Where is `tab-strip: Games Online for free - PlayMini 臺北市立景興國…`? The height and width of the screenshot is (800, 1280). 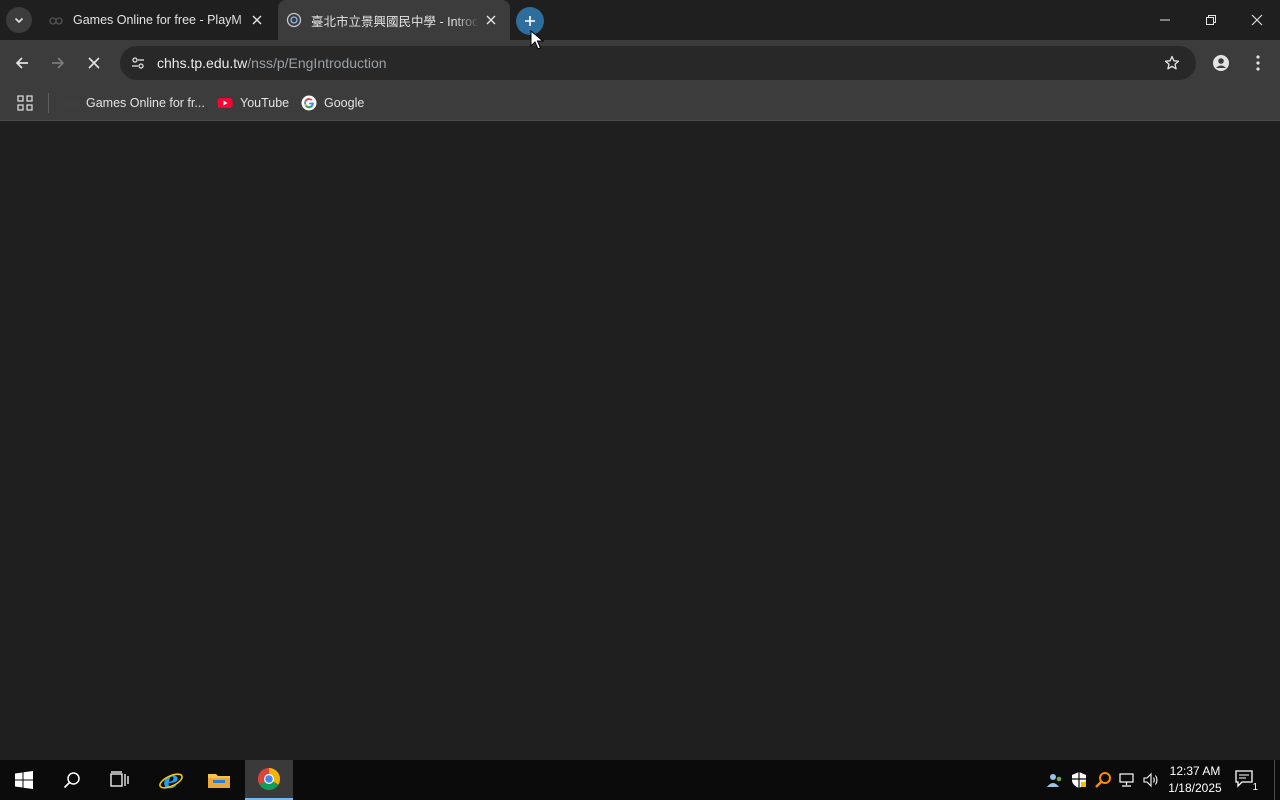
tab-strip: Games Online for free - PlayMini 臺北市立景興國… is located at coordinates (640, 20).